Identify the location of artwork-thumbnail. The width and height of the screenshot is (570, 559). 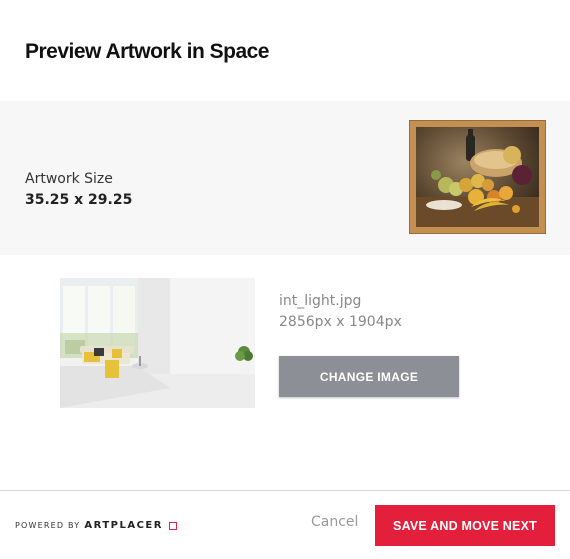
(477, 177).